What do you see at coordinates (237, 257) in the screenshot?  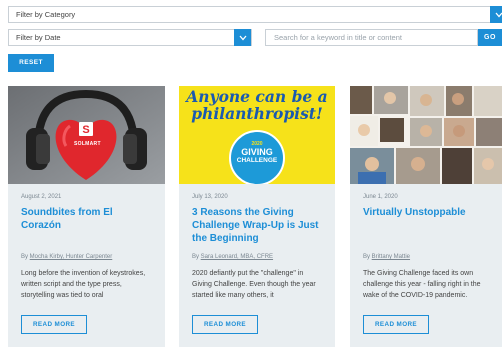 I see `author-link: Sara Leonard, MBA, CFRE` at bounding box center [237, 257].